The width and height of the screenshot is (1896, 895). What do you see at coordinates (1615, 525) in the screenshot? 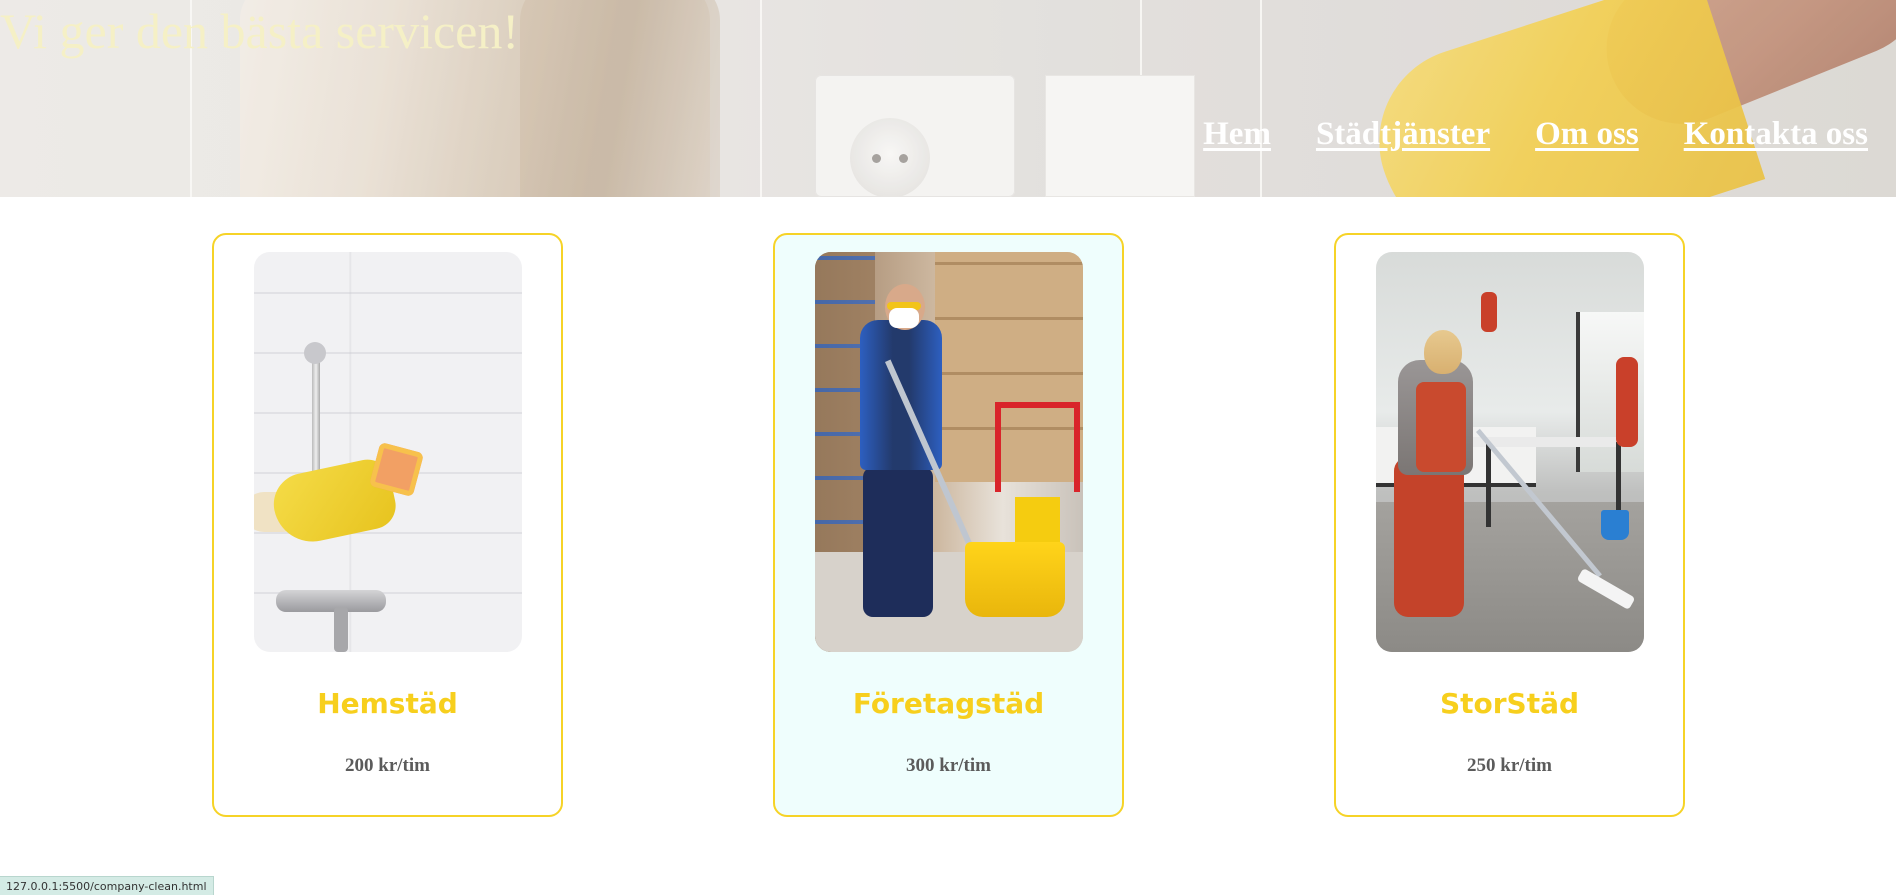
I see `blue-bucket` at bounding box center [1615, 525].